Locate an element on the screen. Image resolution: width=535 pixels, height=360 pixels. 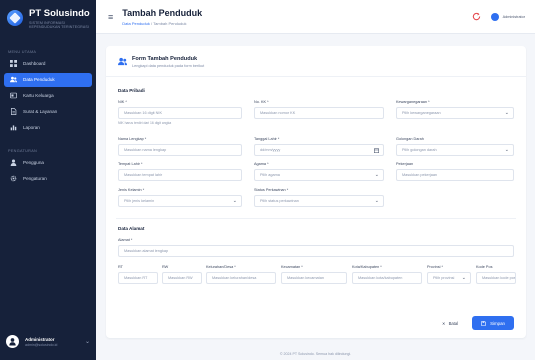
pekerjaan-input: Masukkan pekerjaan is located at coordinates (455, 175).